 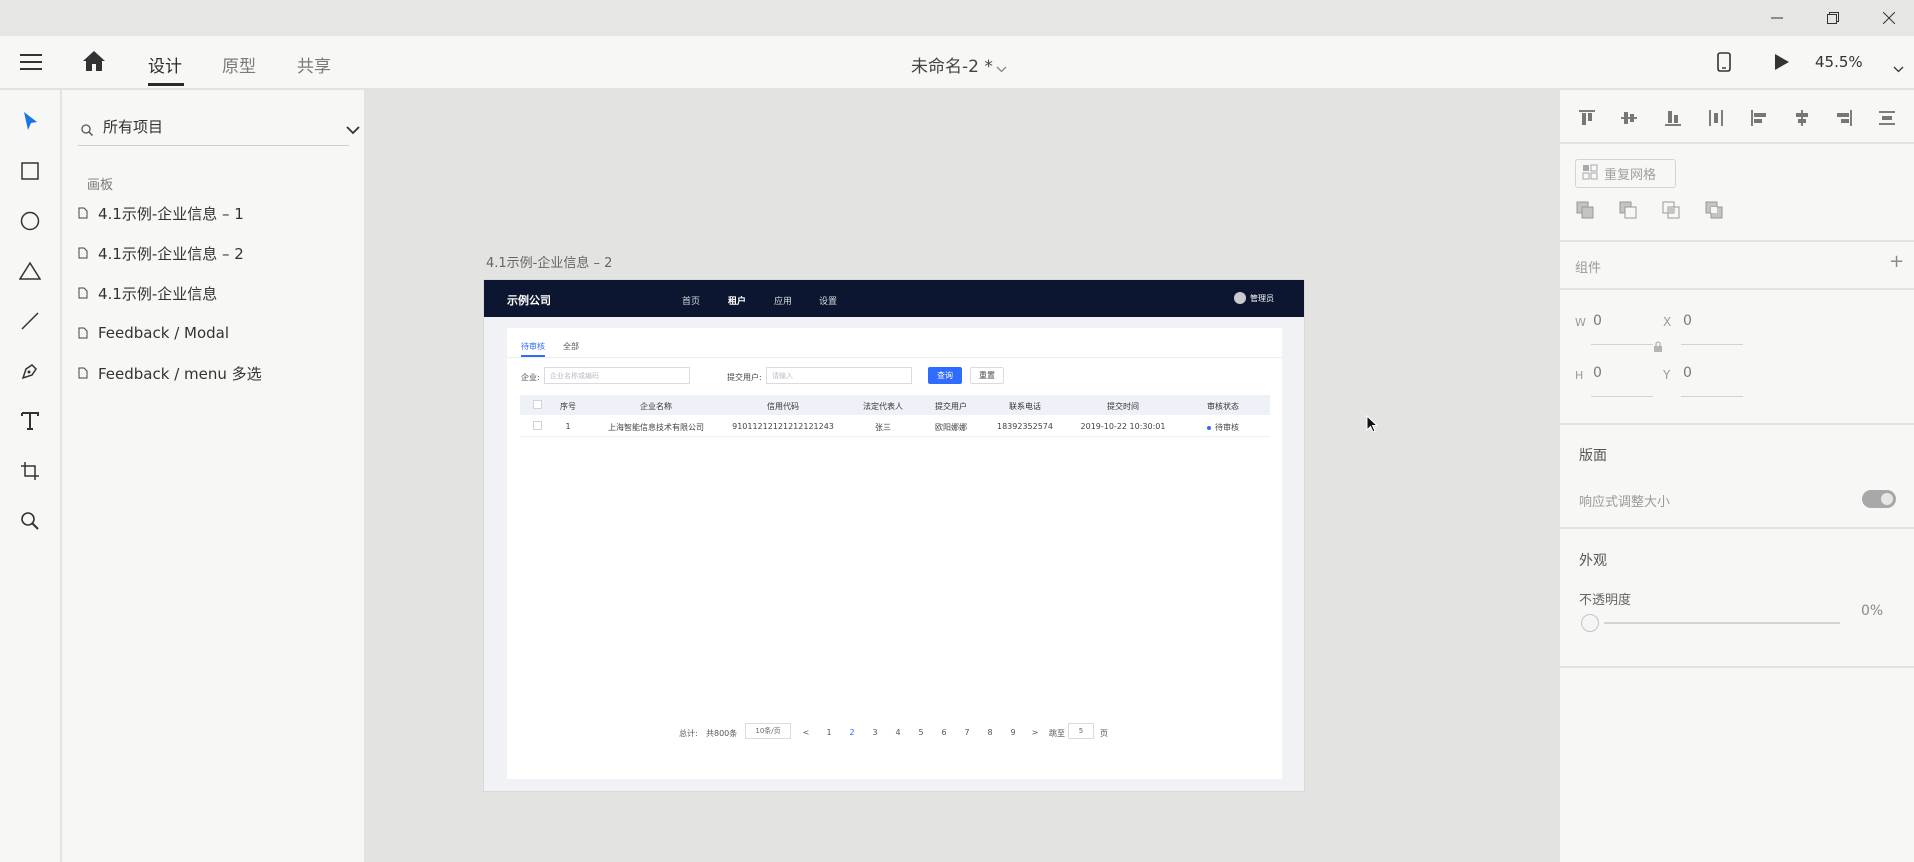 I want to click on tab-share: 共享, so click(x=314, y=64).